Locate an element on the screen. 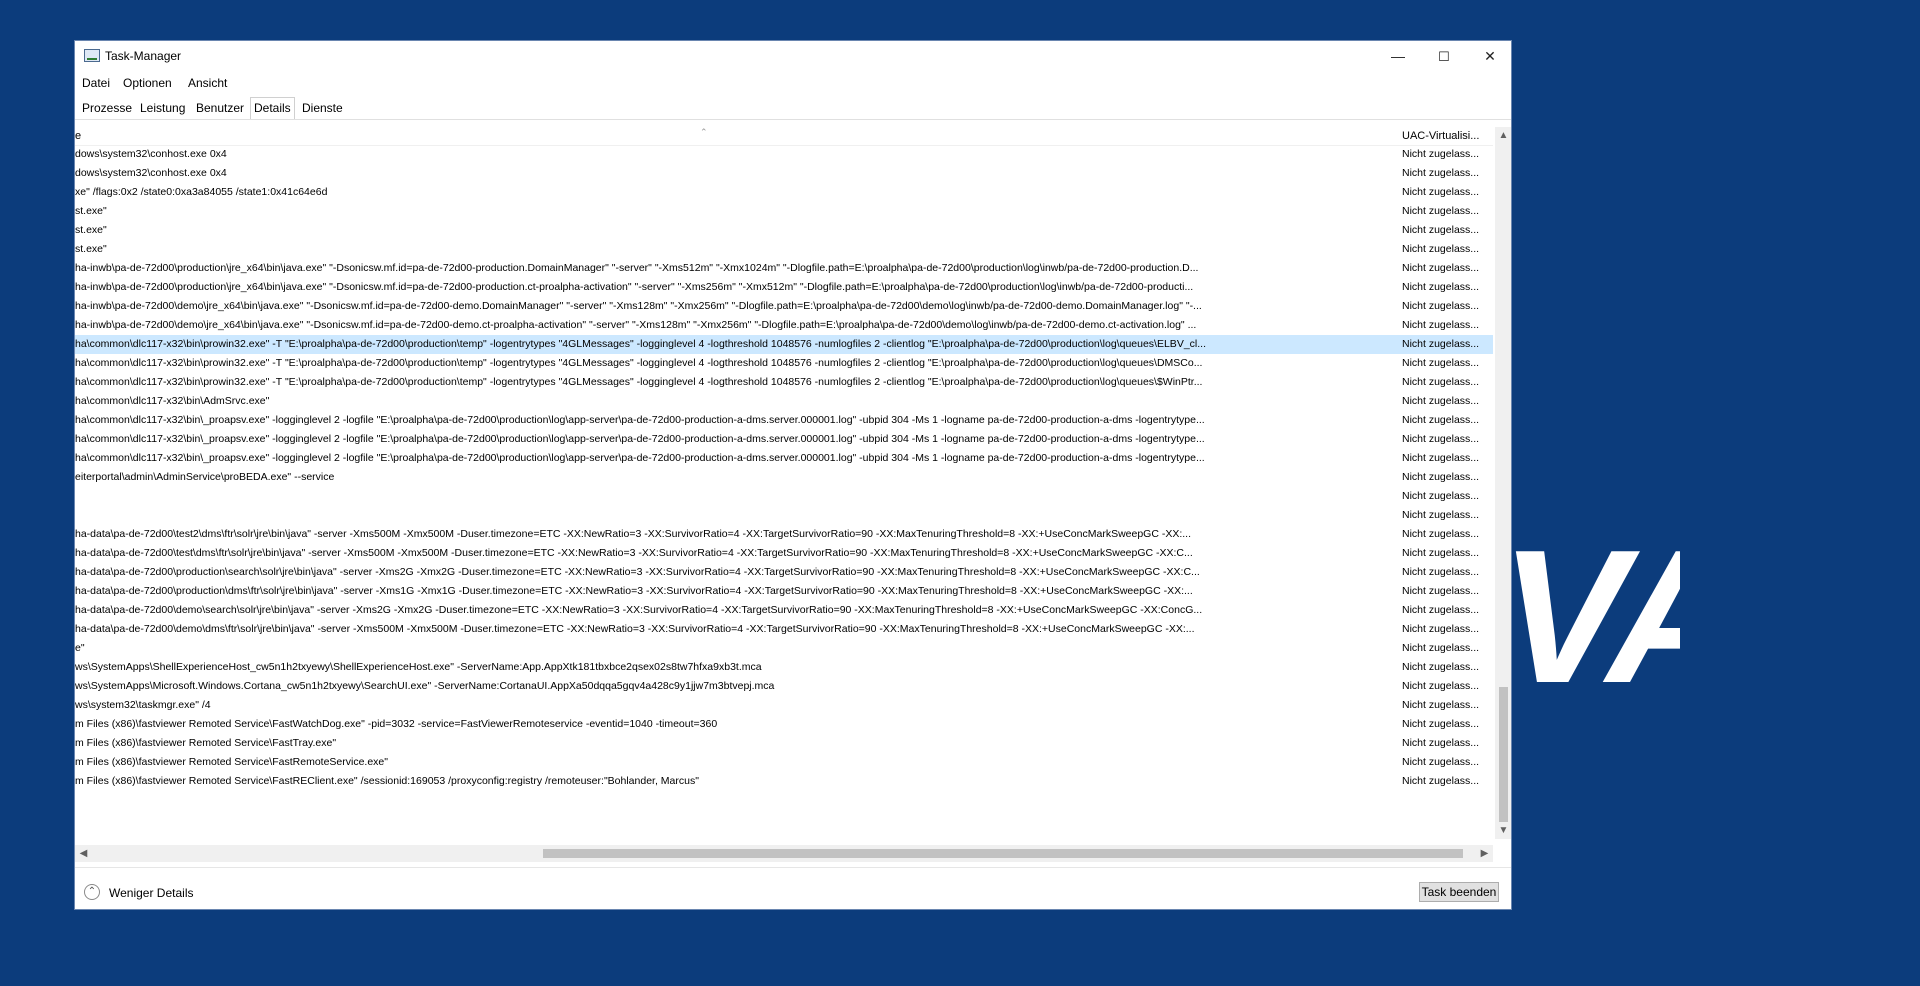  tab-details: Details is located at coordinates (272, 108).